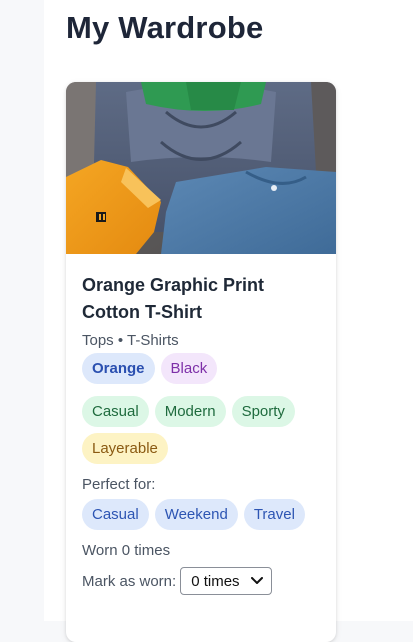 Image resolution: width=413 pixels, height=642 pixels. I want to click on mark-as-worn-value: 0 times, so click(215, 581).